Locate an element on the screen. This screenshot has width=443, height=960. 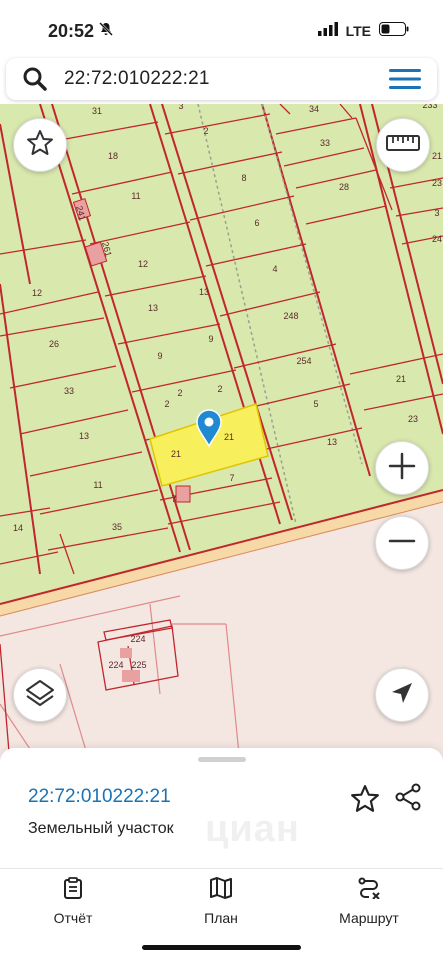
zoom-in-button is located at coordinates (402, 468).